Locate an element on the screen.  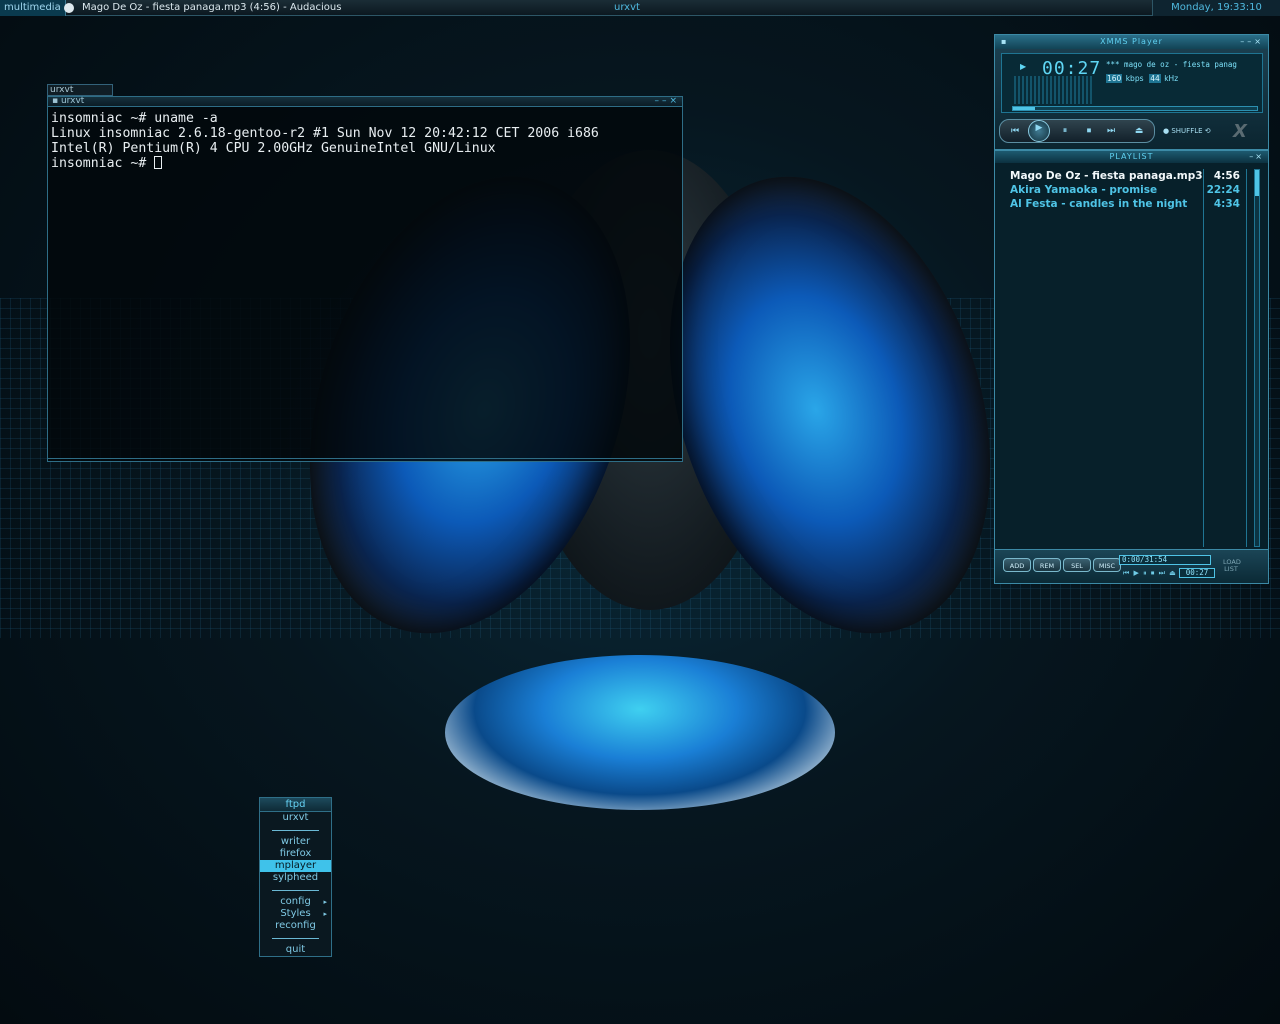
playlist-titlebar: PLAYLIST –× is located at coordinates (1131, 157).